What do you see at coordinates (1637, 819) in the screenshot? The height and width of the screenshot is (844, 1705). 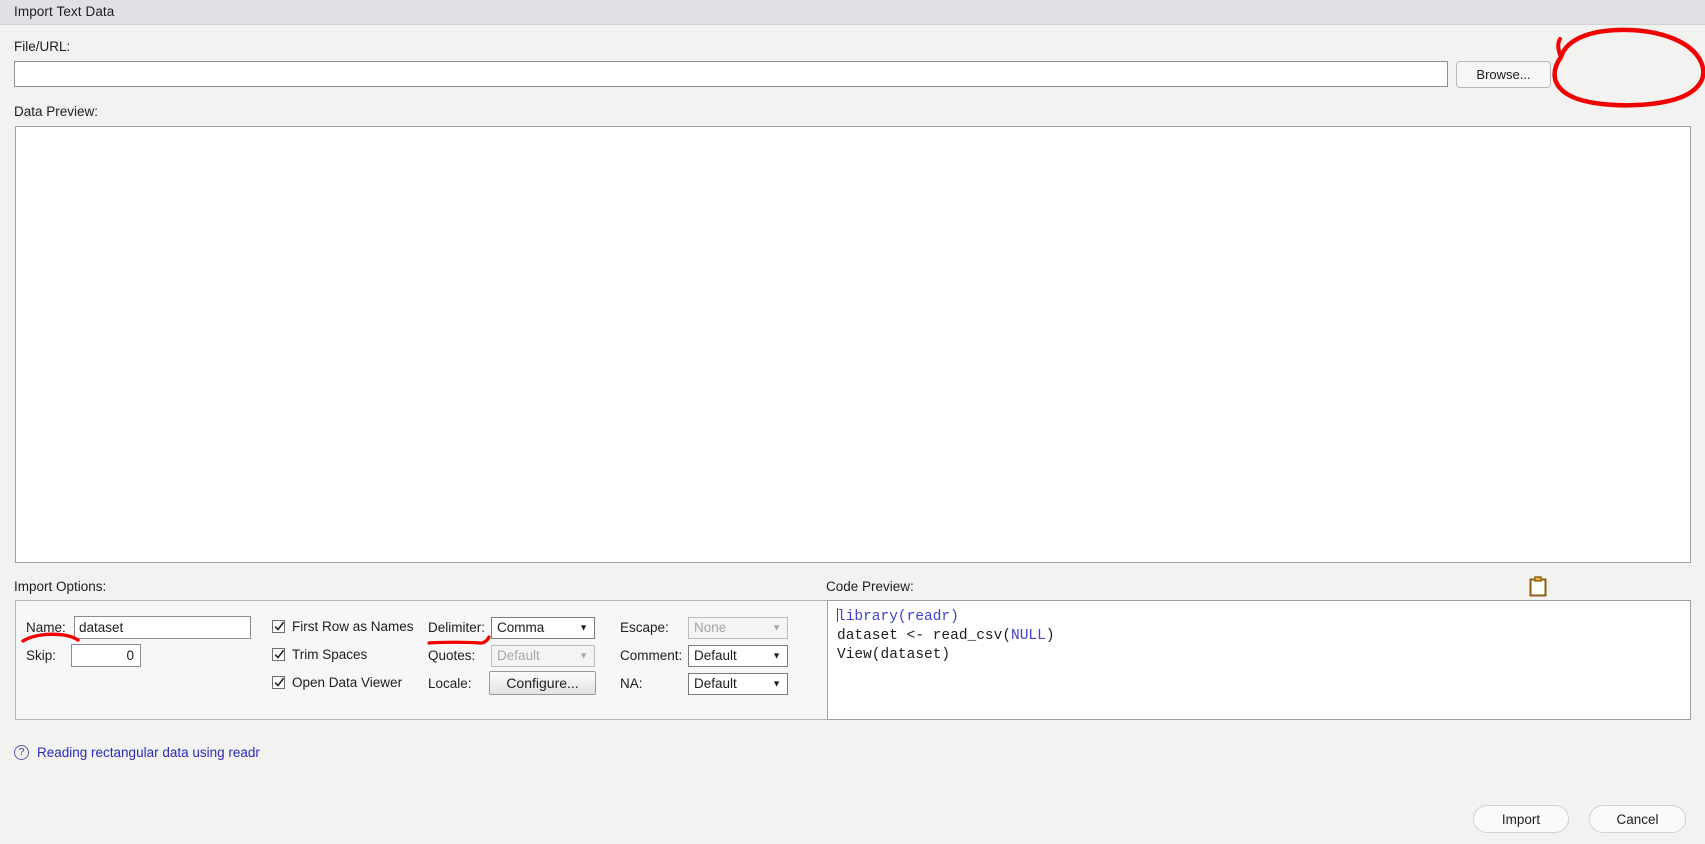 I see `cancel-button: Cancel` at bounding box center [1637, 819].